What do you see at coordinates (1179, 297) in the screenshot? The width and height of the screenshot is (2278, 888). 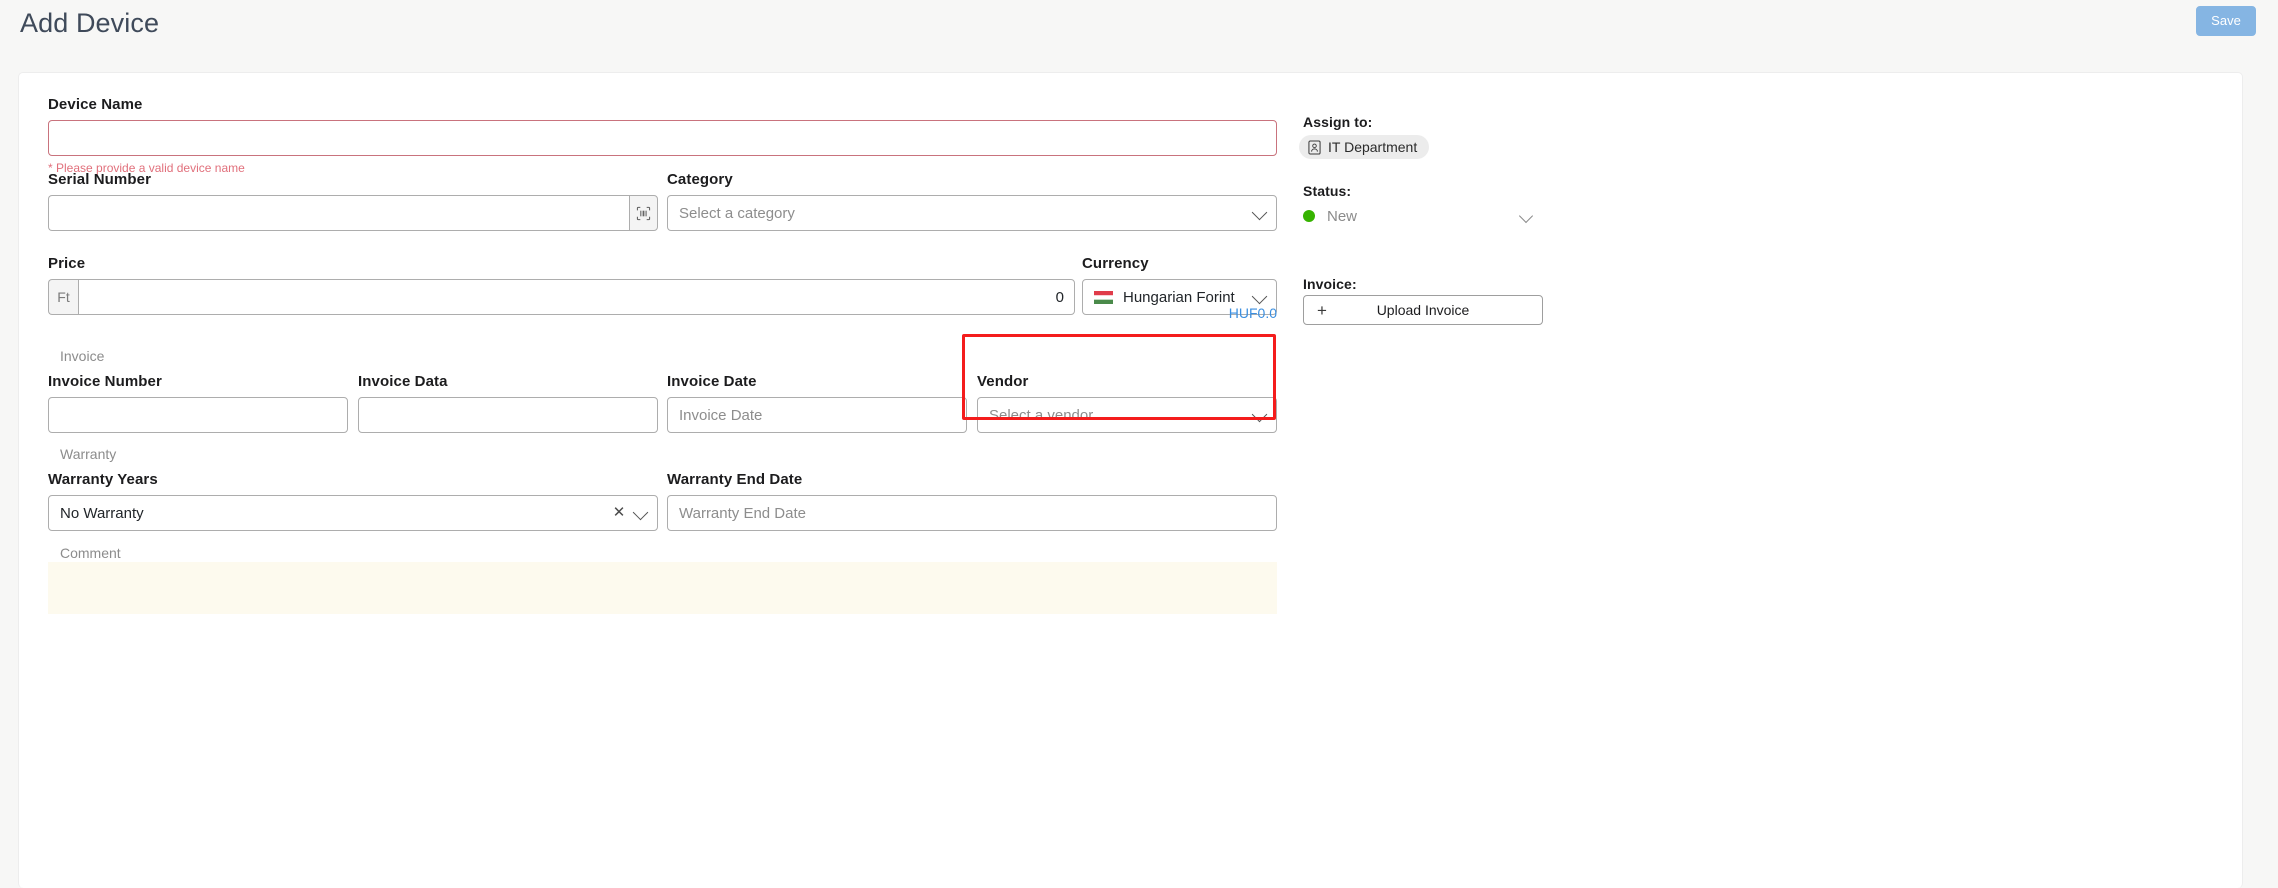 I see `currency-value: Hungarian Forint` at bounding box center [1179, 297].